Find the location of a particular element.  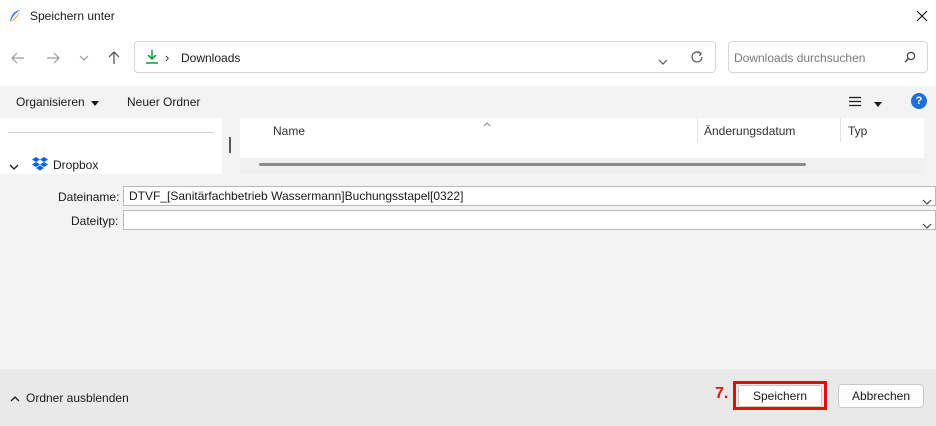

view-options-button is located at coordinates (865, 103).